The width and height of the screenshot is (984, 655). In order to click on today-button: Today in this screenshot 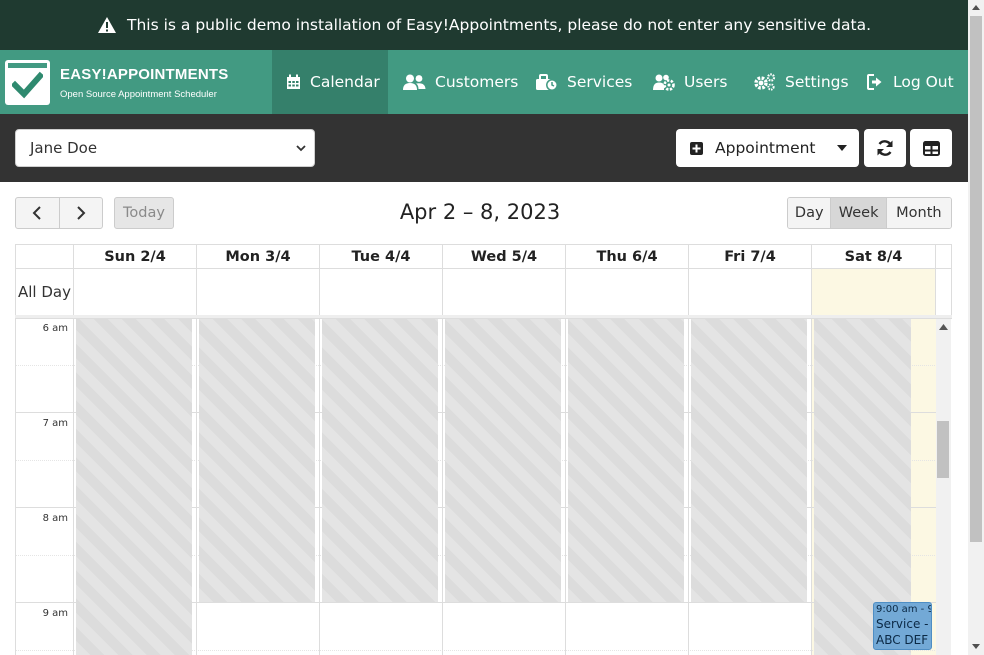, I will do `click(144, 213)`.